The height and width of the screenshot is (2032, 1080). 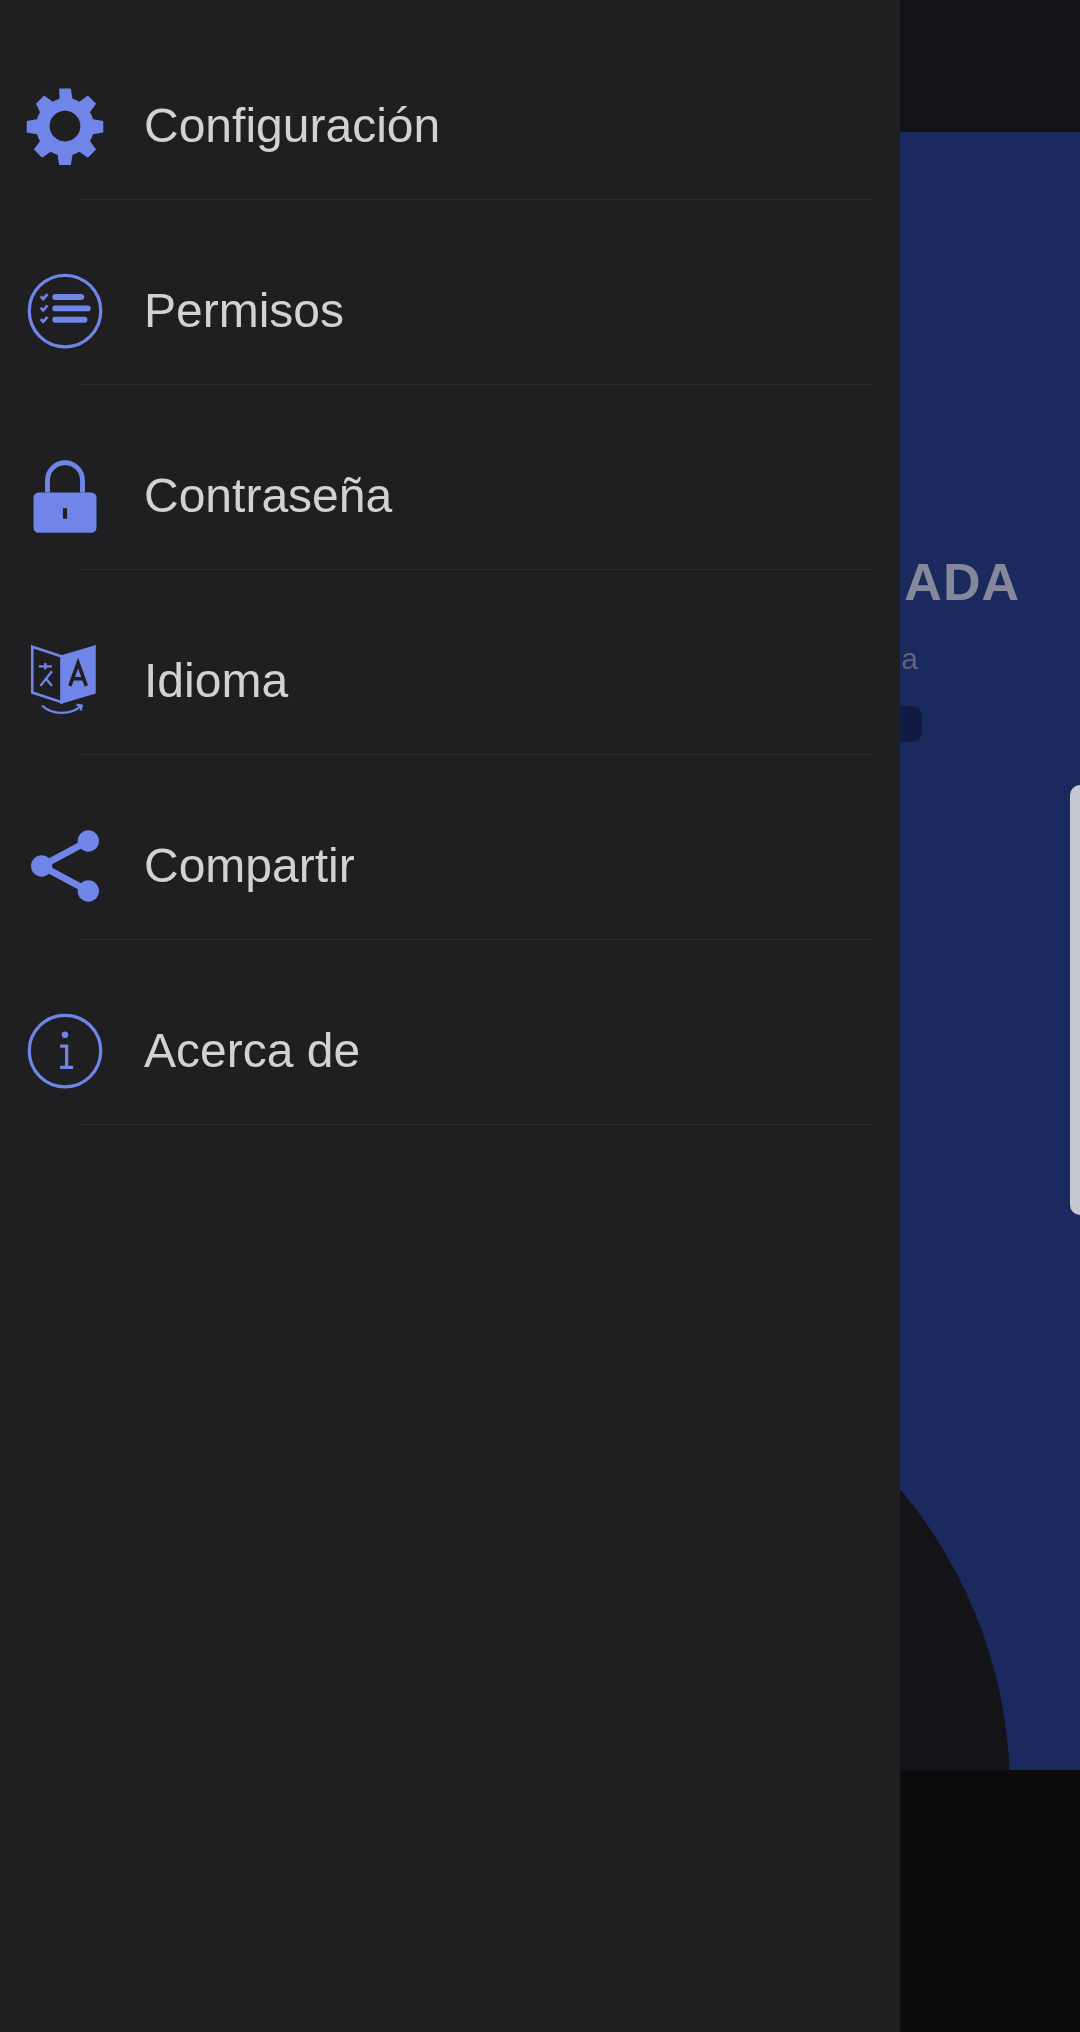 I want to click on menu-item: Configuración, so click(x=450, y=125).